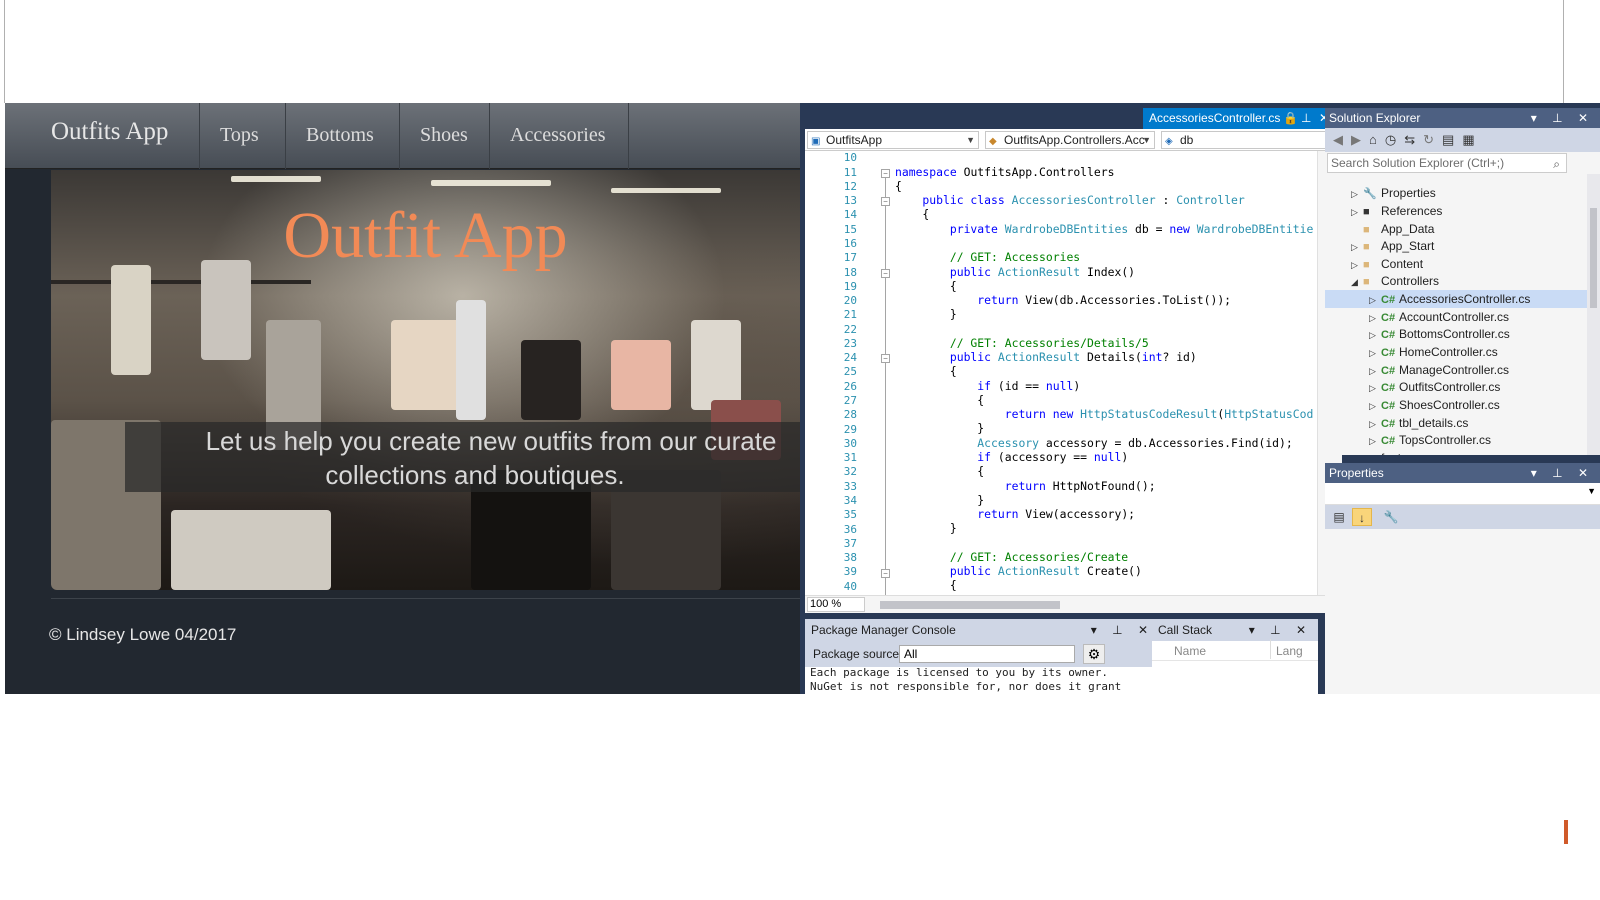 The image size is (1600, 900). What do you see at coordinates (1566, 832) in the screenshot?
I see `edge-accent` at bounding box center [1566, 832].